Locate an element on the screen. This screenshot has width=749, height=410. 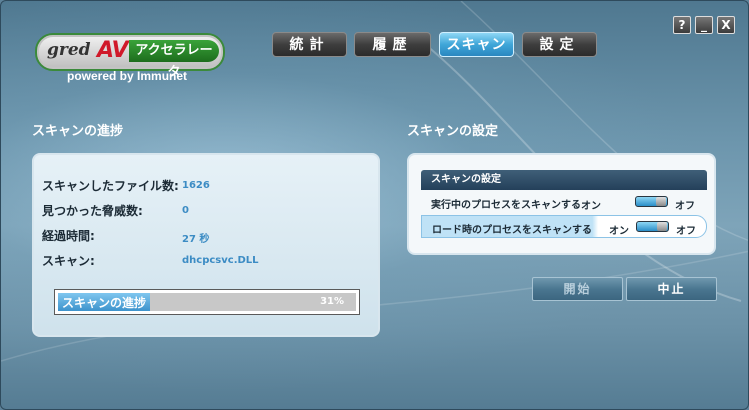
tab-scan: スキャン is located at coordinates (476, 44).